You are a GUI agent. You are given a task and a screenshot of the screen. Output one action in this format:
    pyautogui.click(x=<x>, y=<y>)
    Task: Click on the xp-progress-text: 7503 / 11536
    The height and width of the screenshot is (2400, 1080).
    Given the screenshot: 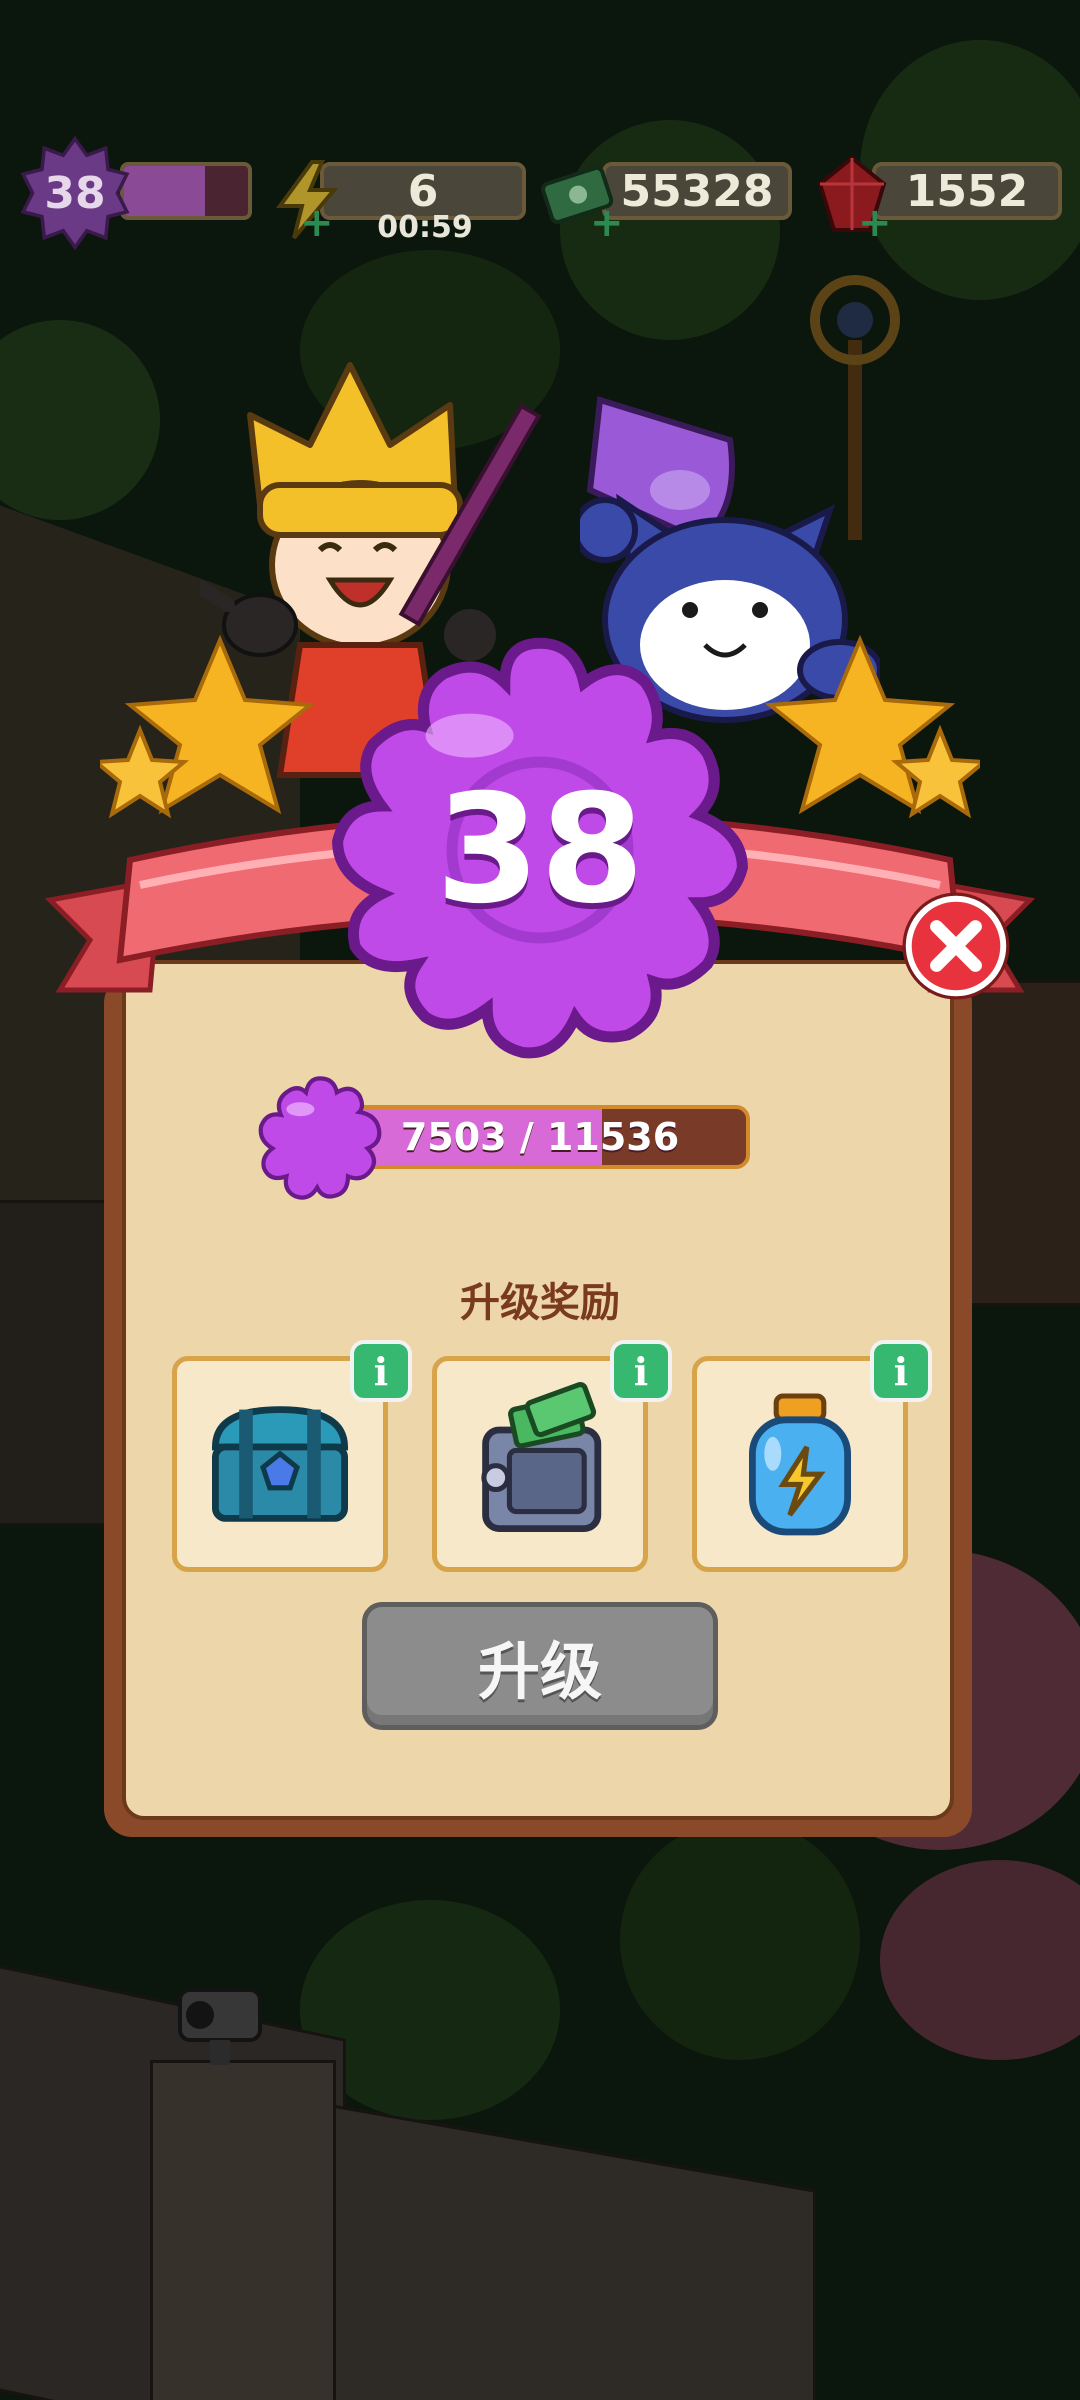 What is the action you would take?
    pyautogui.click(x=540, y=1137)
    